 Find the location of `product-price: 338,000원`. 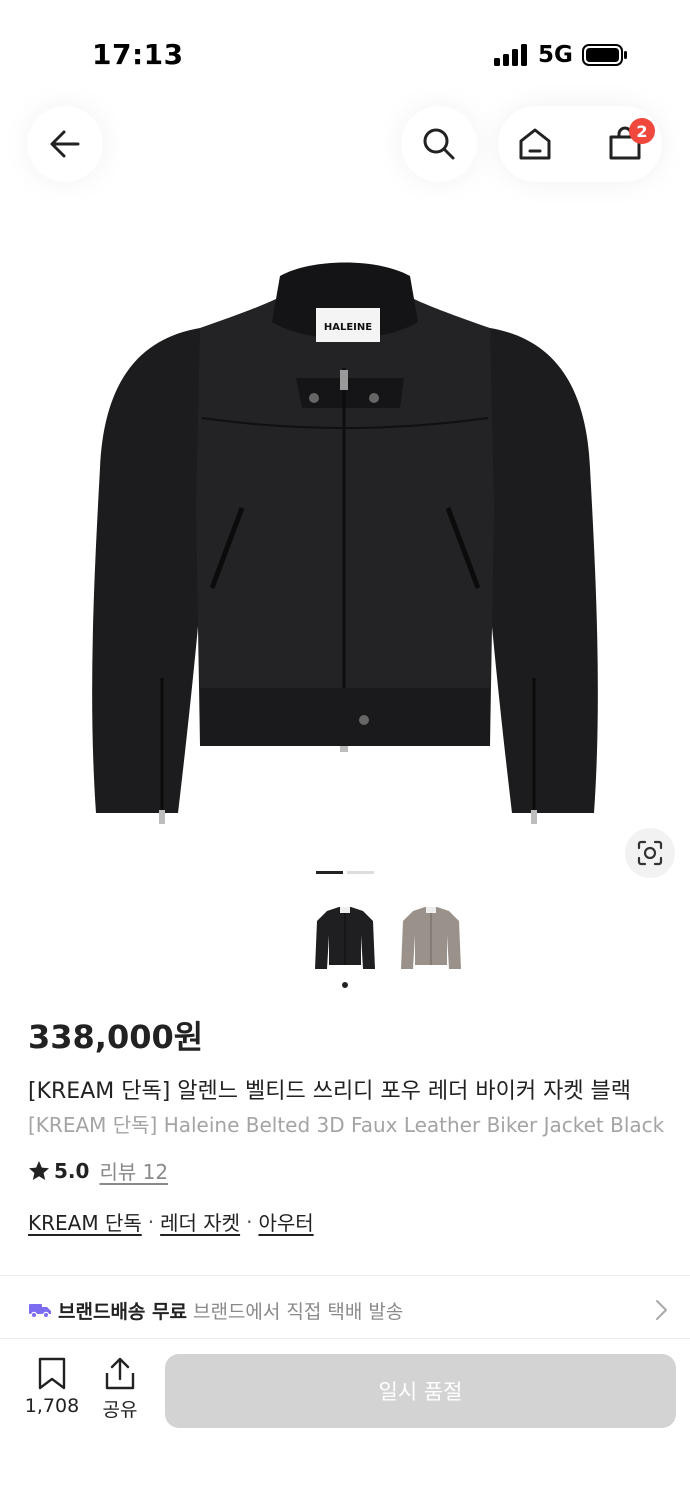

product-price: 338,000원 is located at coordinates (116, 1037).